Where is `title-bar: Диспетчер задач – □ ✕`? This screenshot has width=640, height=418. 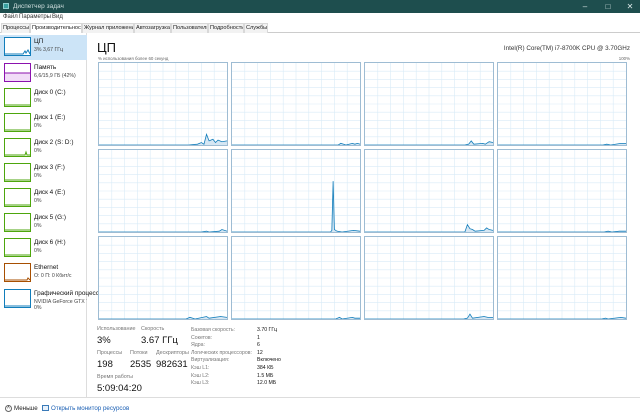
title-bar: Диспетчер задач – □ ✕ is located at coordinates (320, 6).